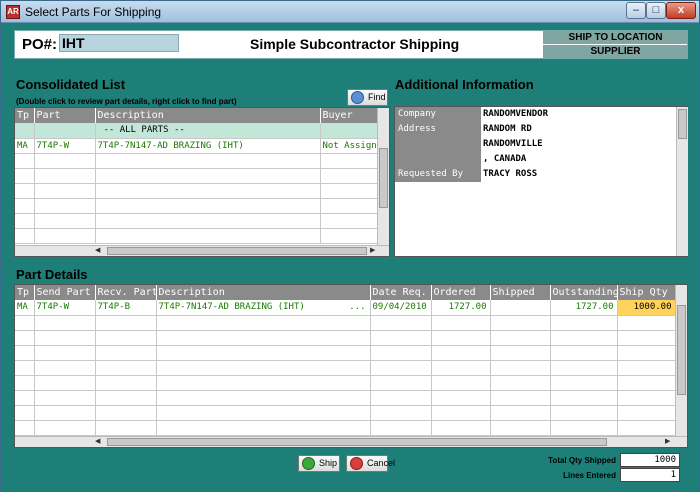  Describe the element at coordinates (71, 84) in the screenshot. I see `consolidated-list-title: Consolidated List` at that location.